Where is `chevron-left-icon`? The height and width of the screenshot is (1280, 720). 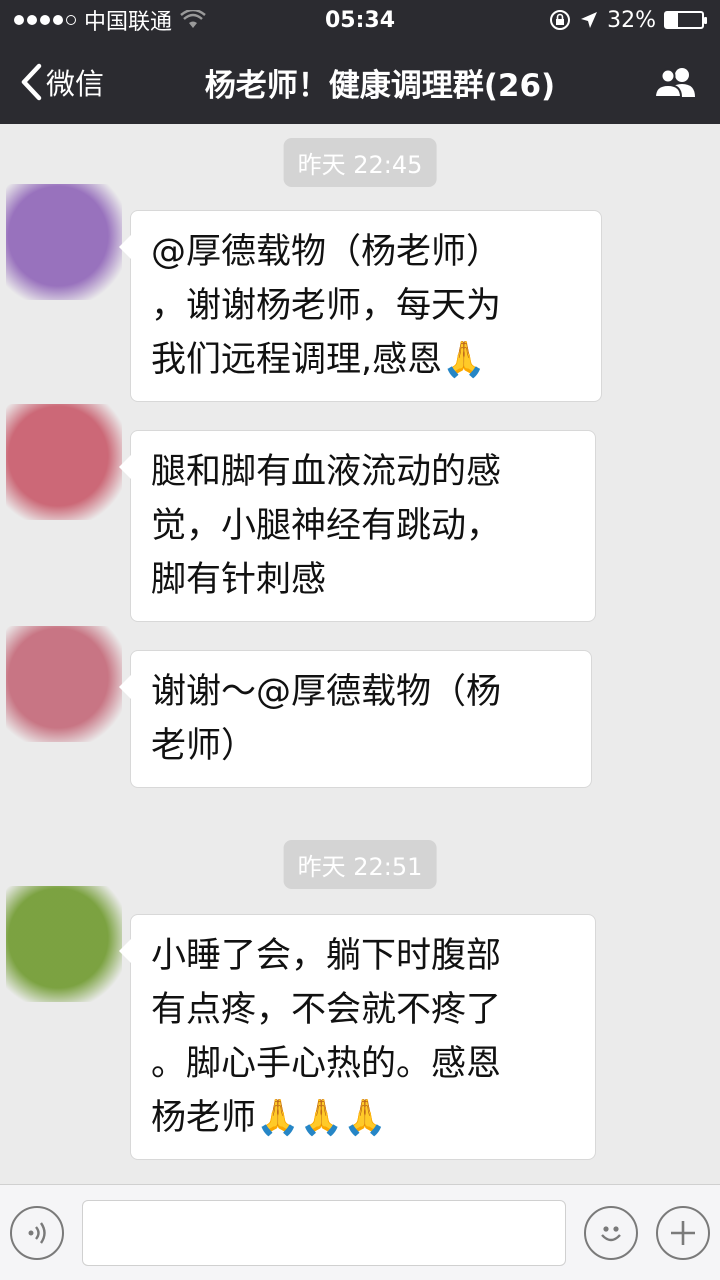 chevron-left-icon is located at coordinates (31, 82).